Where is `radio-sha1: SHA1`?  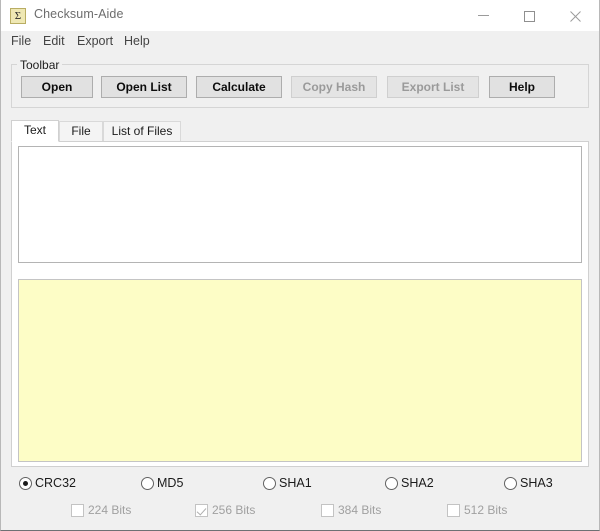 radio-sha1: SHA1 is located at coordinates (287, 484).